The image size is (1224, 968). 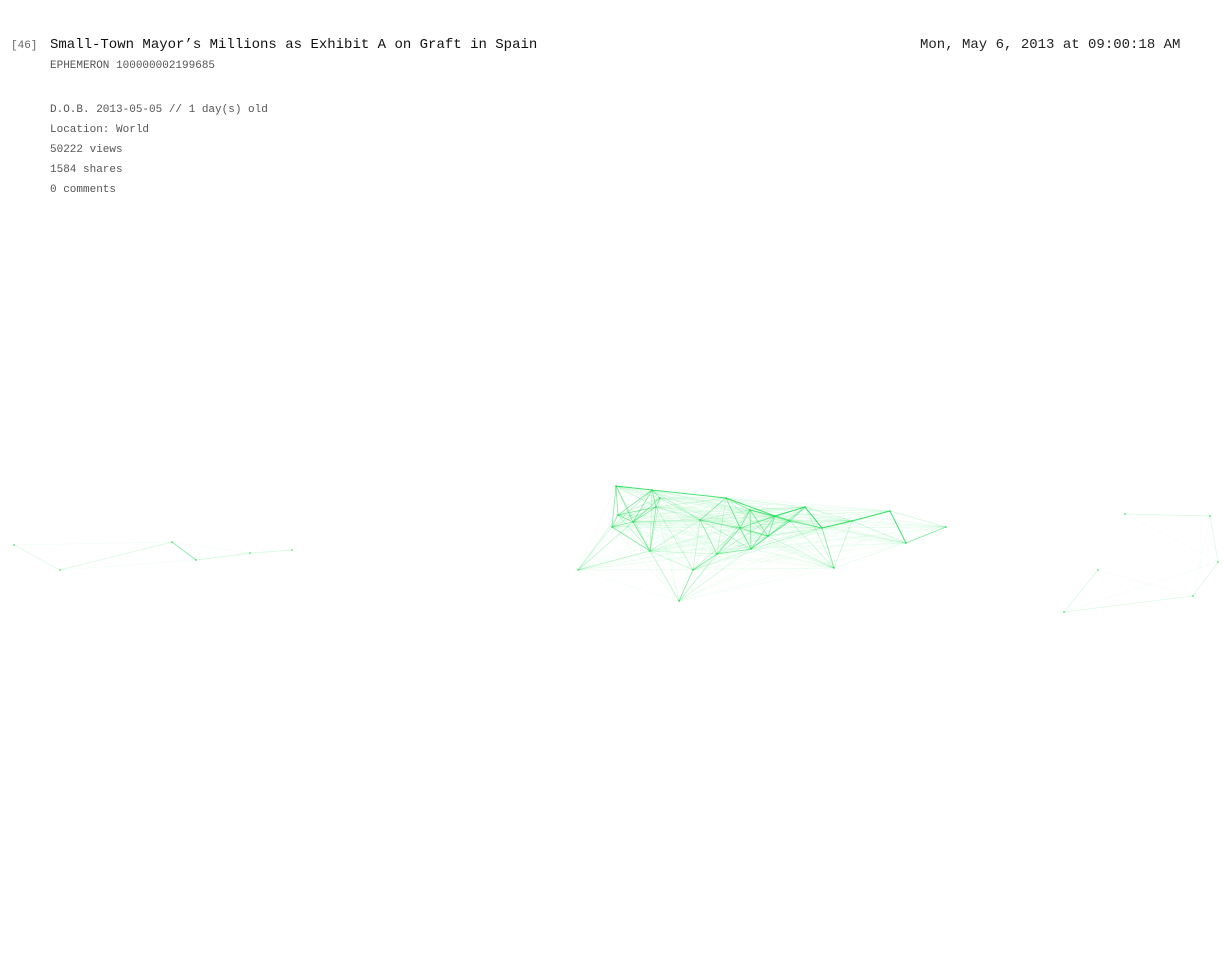 What do you see at coordinates (24, 46) in the screenshot?
I see `item-index: [46]` at bounding box center [24, 46].